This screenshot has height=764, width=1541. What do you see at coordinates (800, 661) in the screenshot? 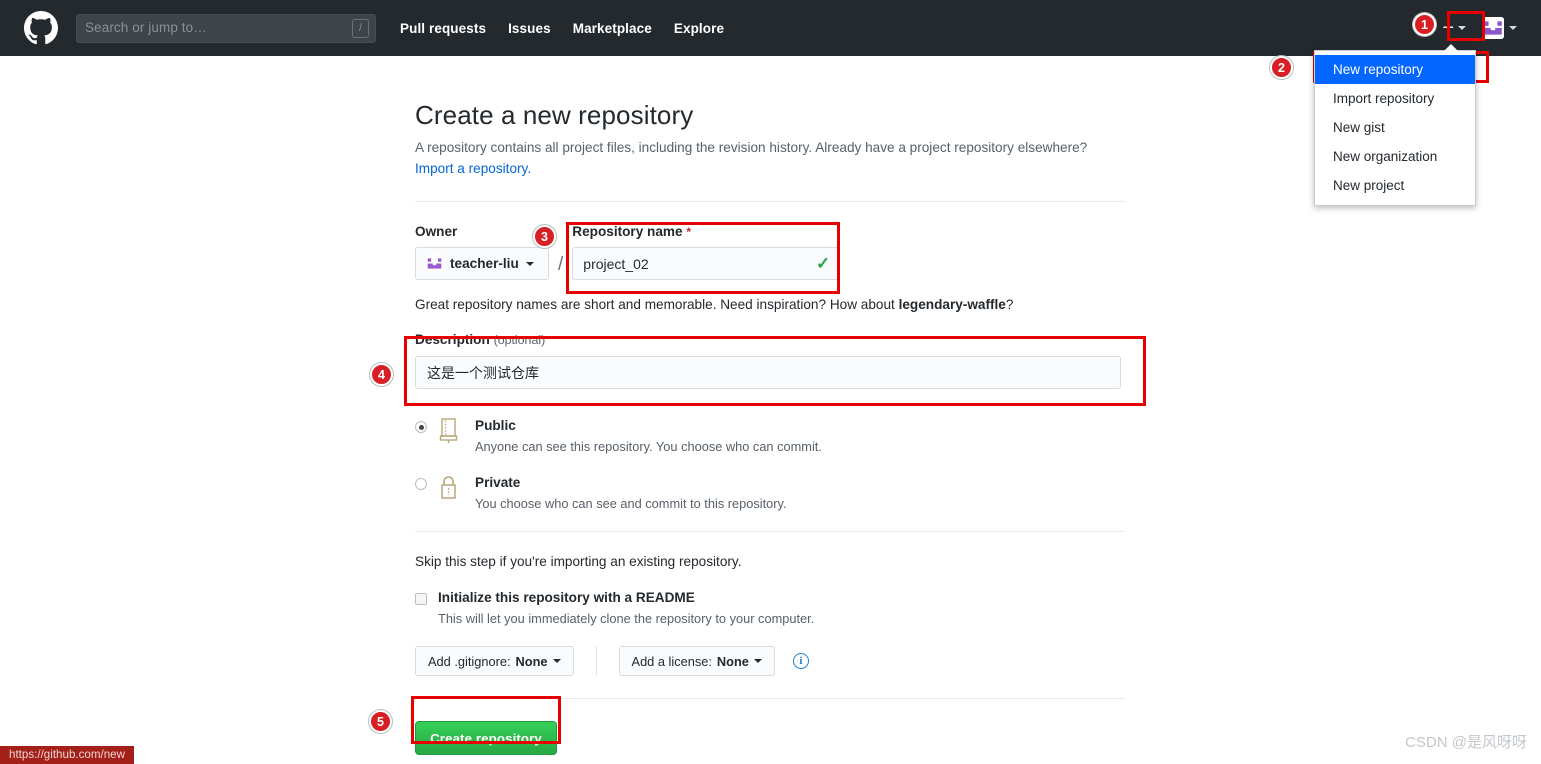
I see `info-icon: i` at bounding box center [800, 661].